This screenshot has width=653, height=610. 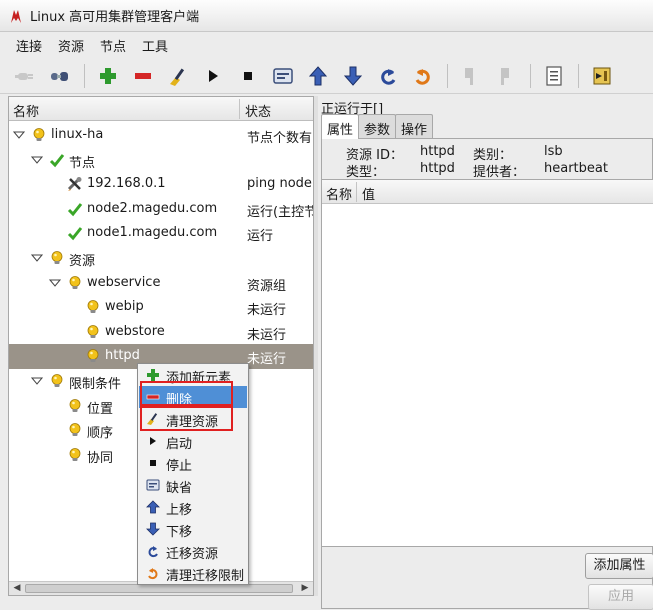 I want to click on move-up-button, so click(x=318, y=76).